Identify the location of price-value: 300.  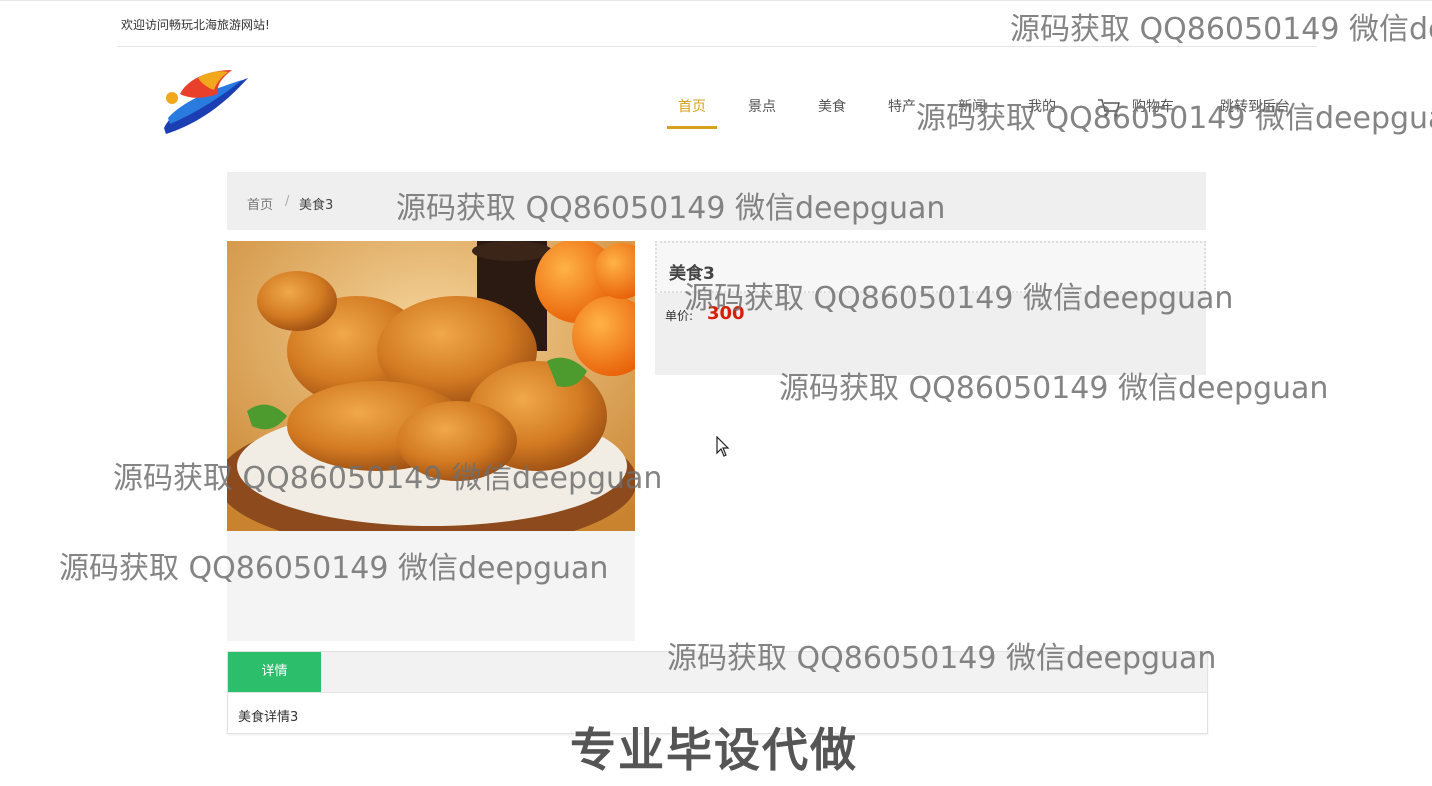
(726, 313).